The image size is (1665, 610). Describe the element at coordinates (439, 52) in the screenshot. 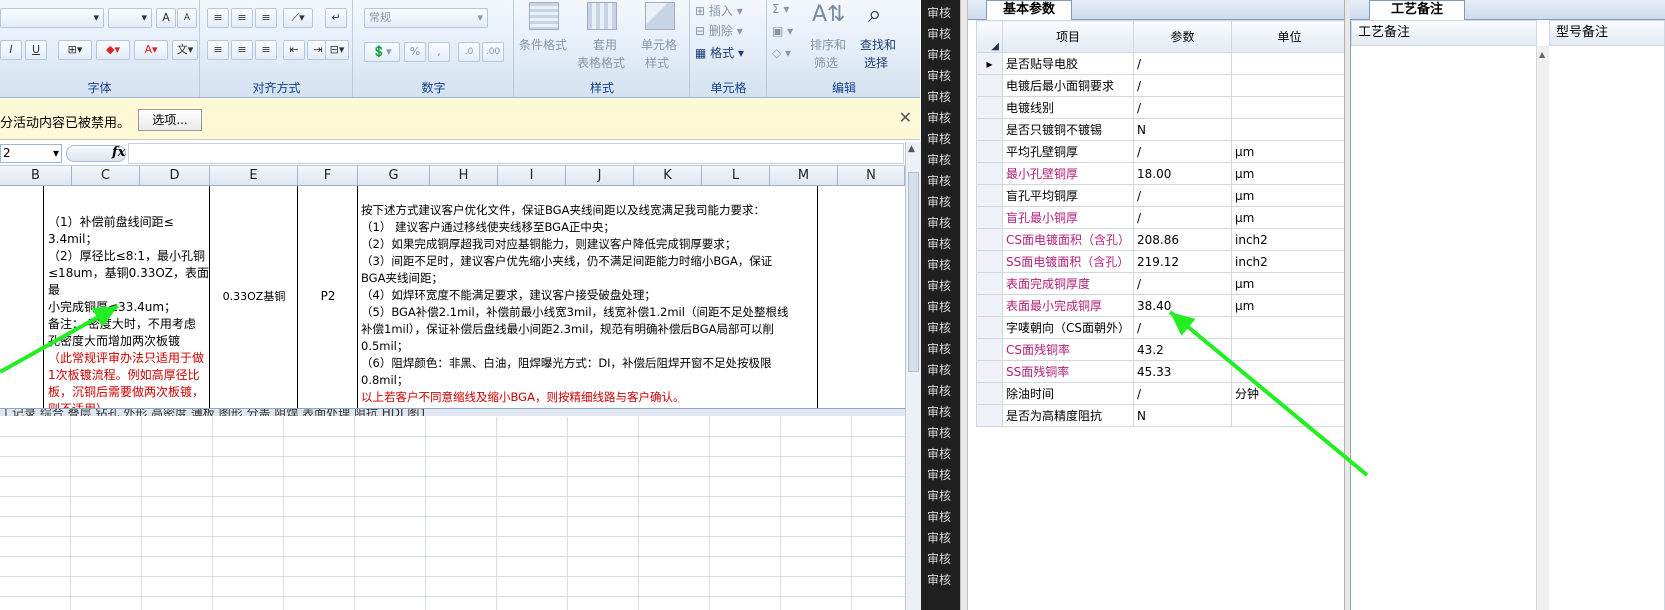

I see `comma-icon: ,` at that location.